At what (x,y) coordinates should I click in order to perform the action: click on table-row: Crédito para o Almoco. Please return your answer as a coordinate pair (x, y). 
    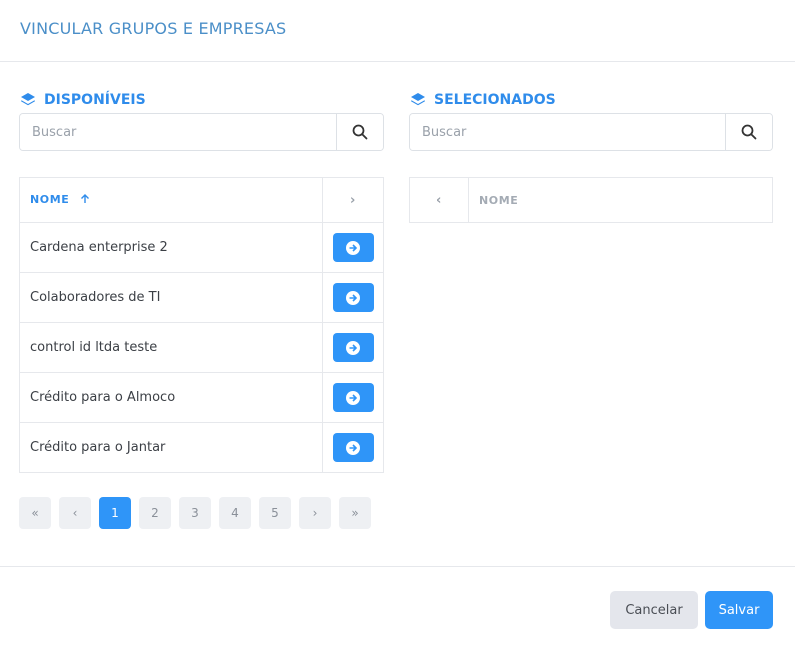
    Looking at the image, I should click on (201, 397).